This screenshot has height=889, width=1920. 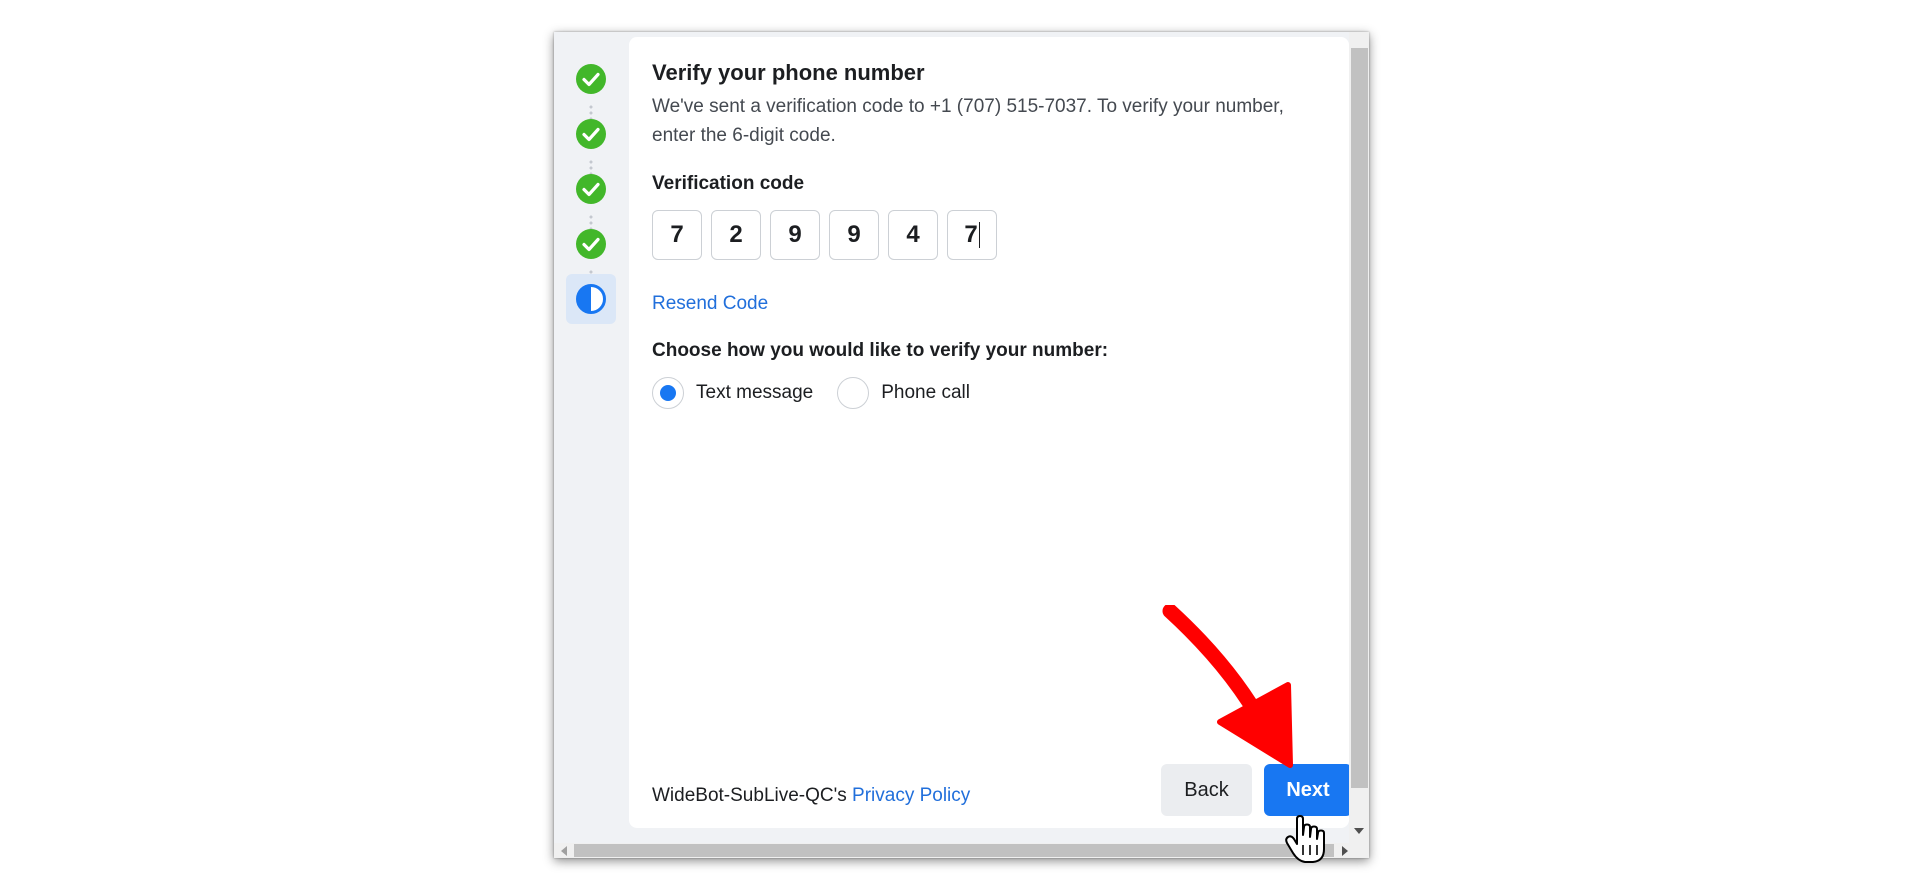 I want to click on verification-method-options: Text message Phone call, so click(x=823, y=393).